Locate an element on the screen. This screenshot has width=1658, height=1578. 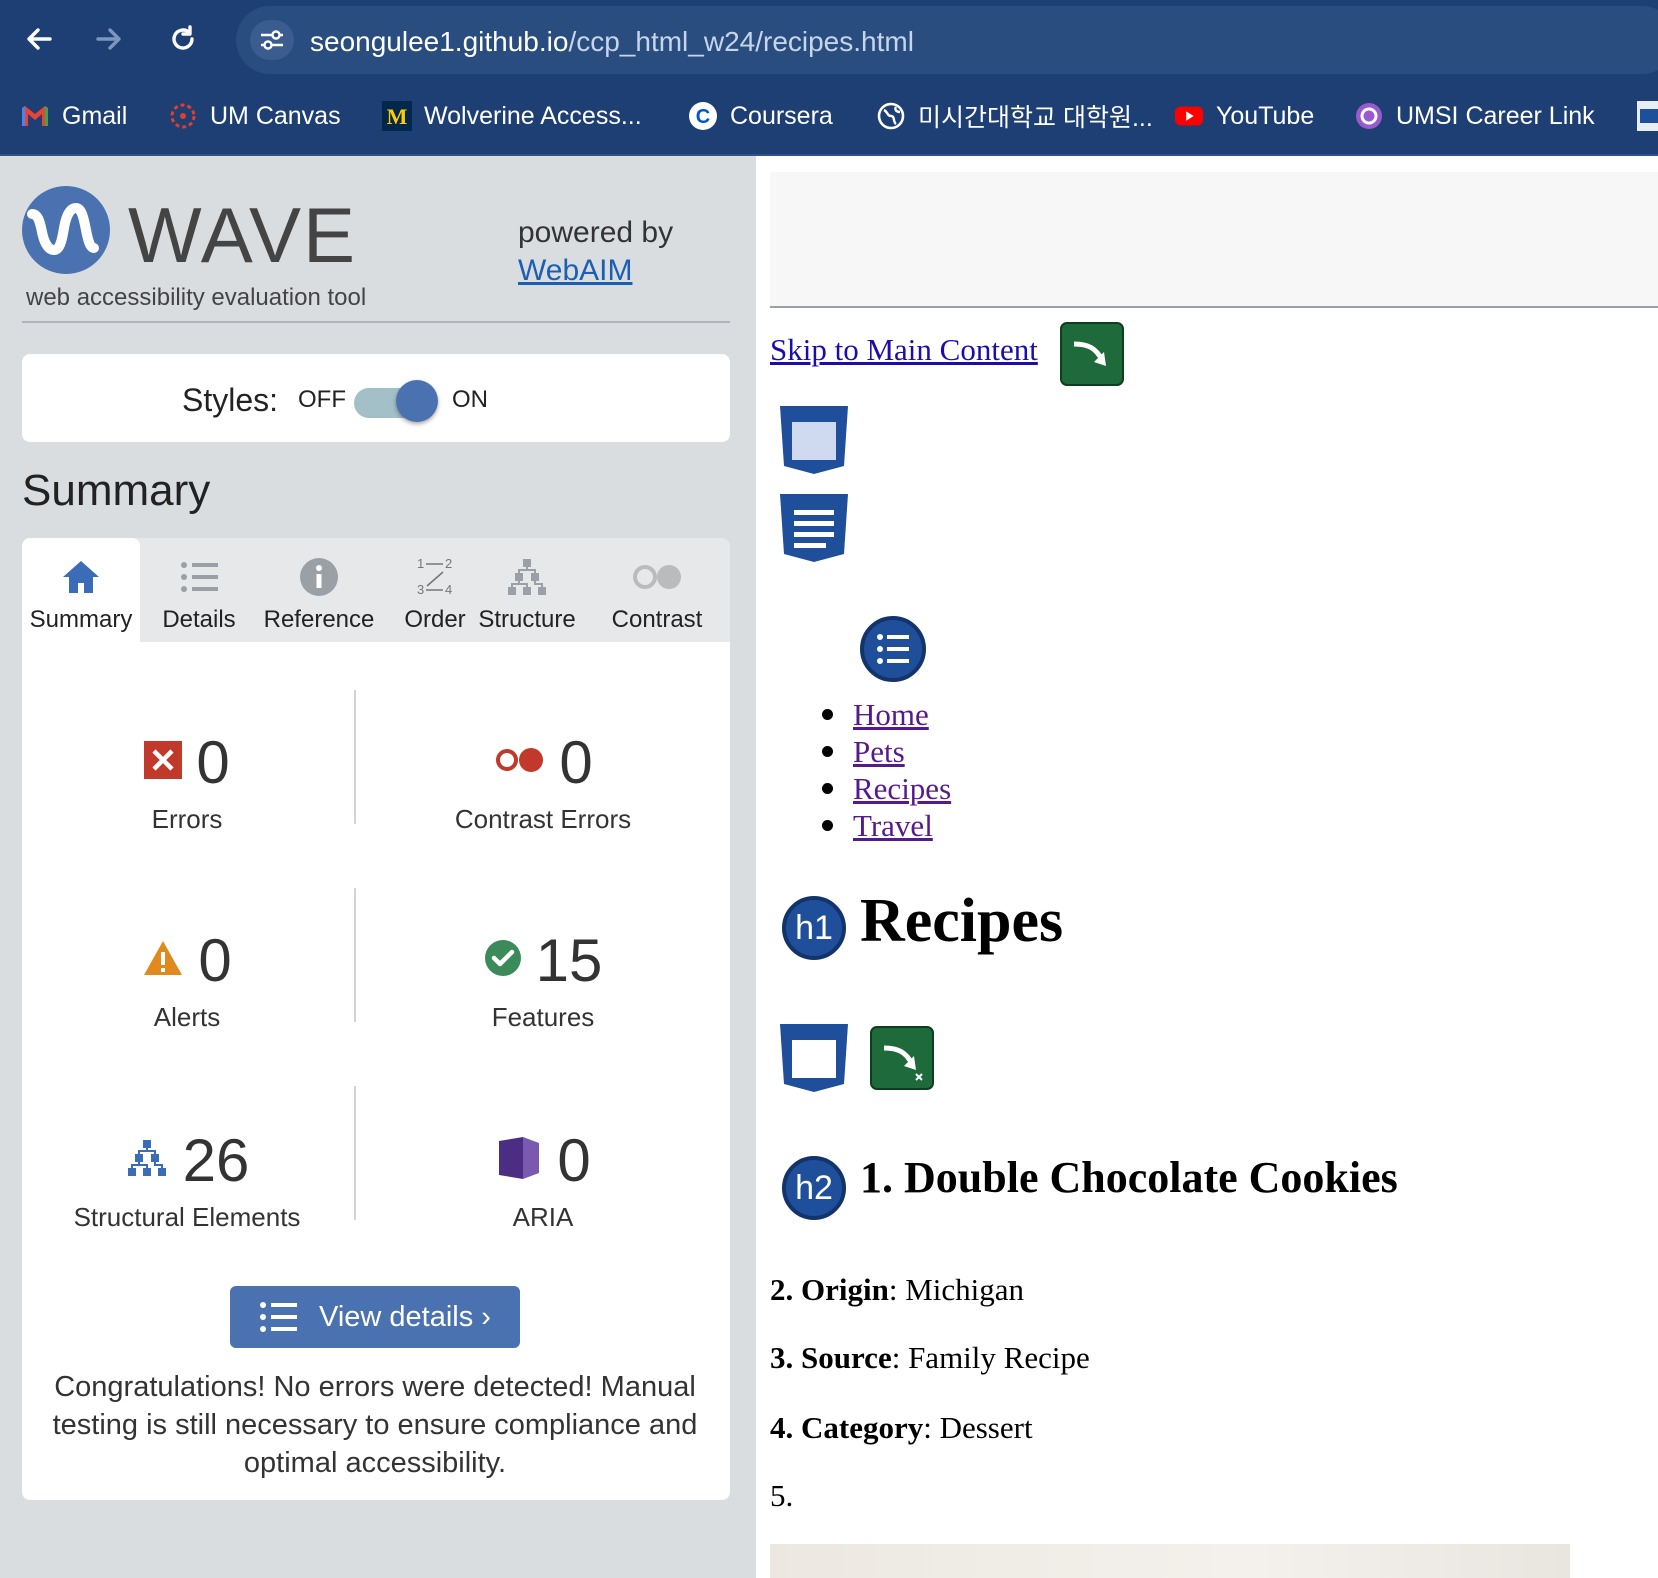
main-nav: Home Pets Recipes Travel is located at coordinates (886, 770).